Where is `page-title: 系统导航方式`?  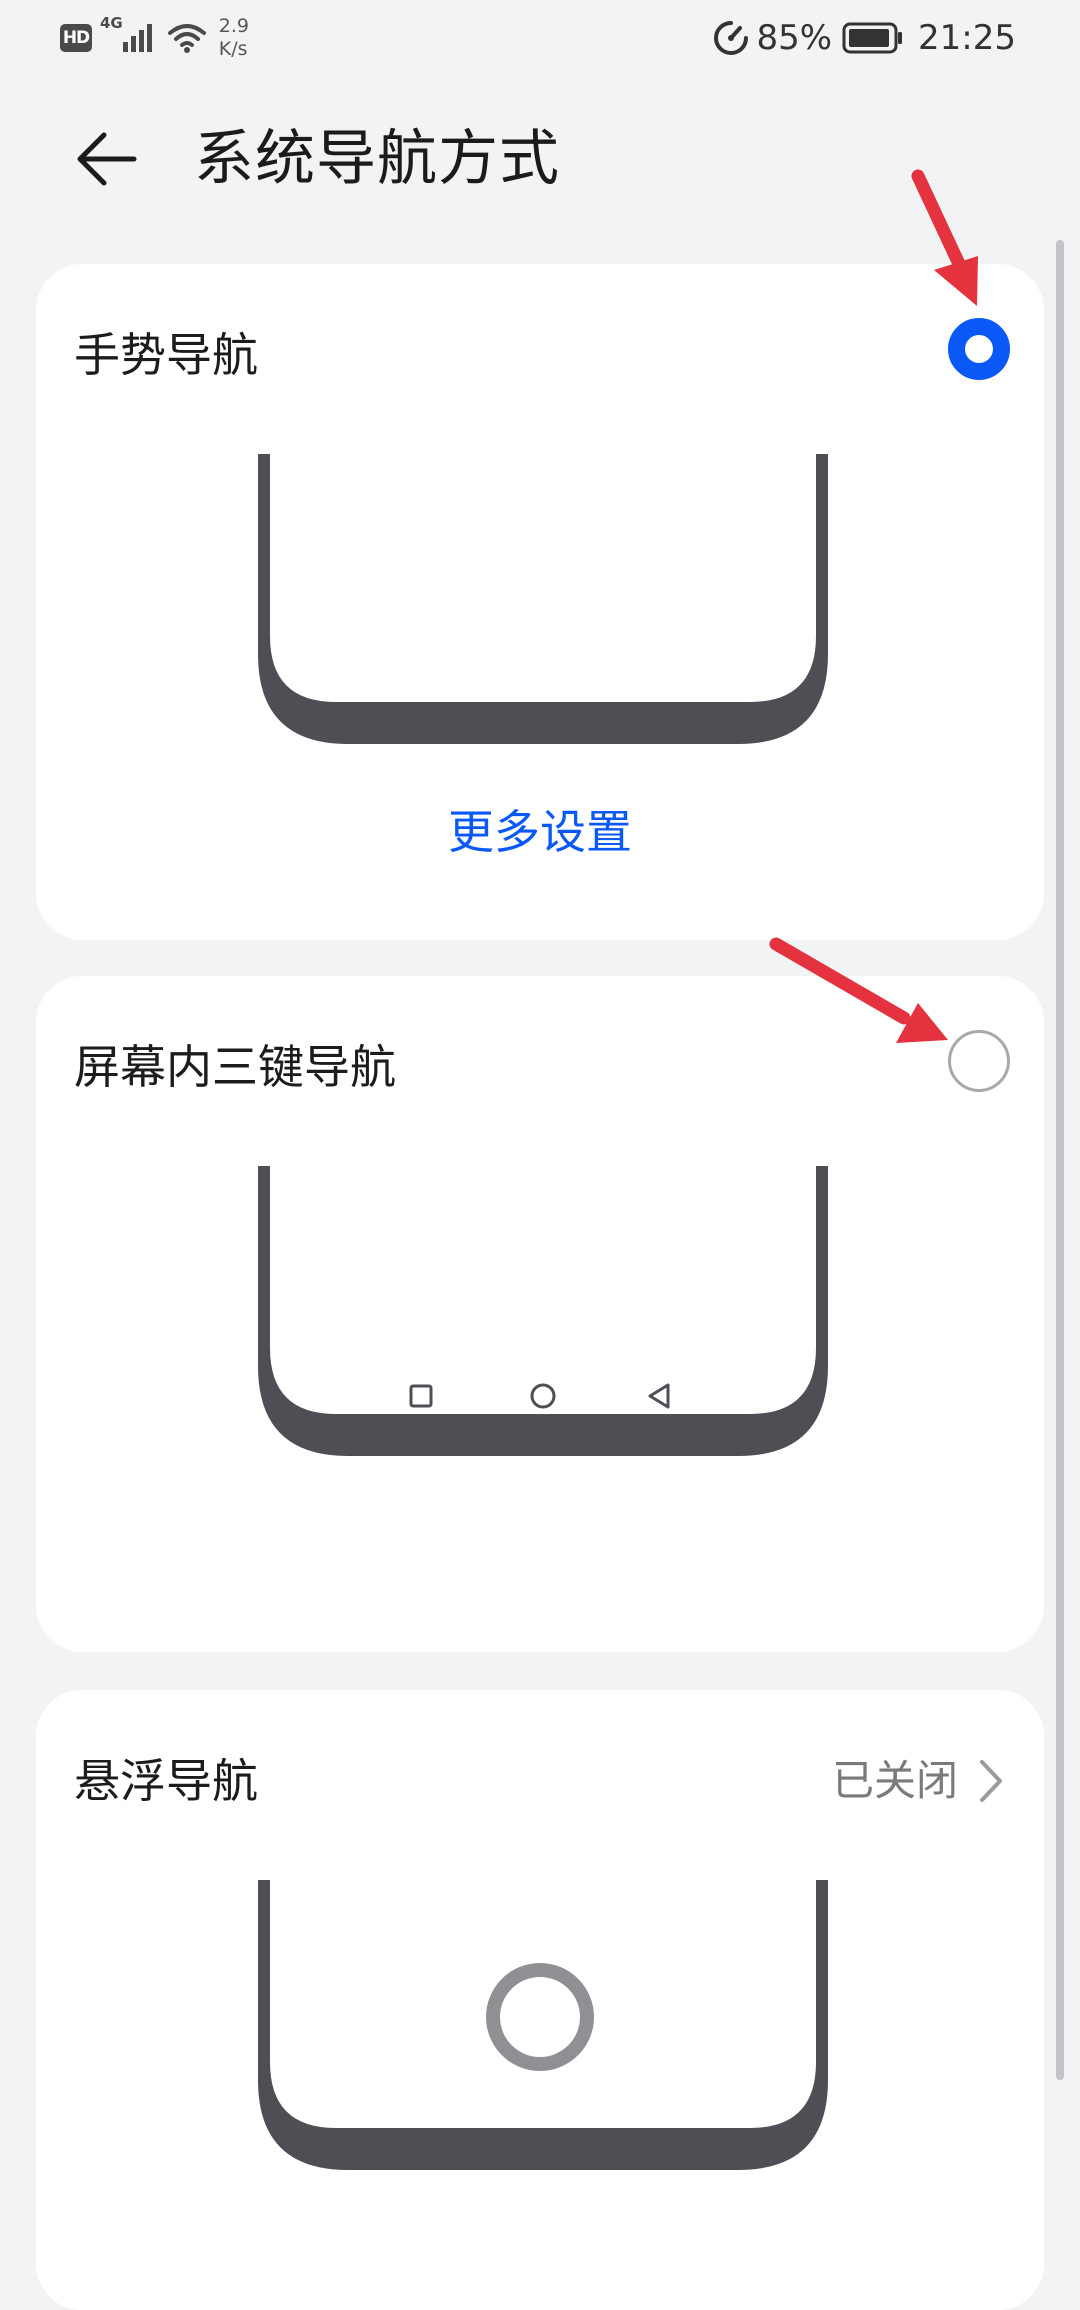
page-title: 系统导航方式 is located at coordinates (377, 159).